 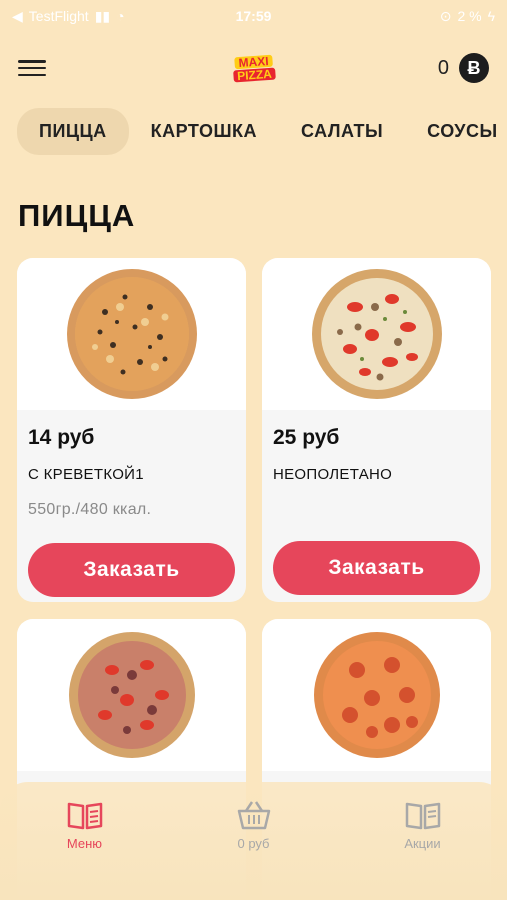 I want to click on nav-cart: 0 руб, so click(x=254, y=825).